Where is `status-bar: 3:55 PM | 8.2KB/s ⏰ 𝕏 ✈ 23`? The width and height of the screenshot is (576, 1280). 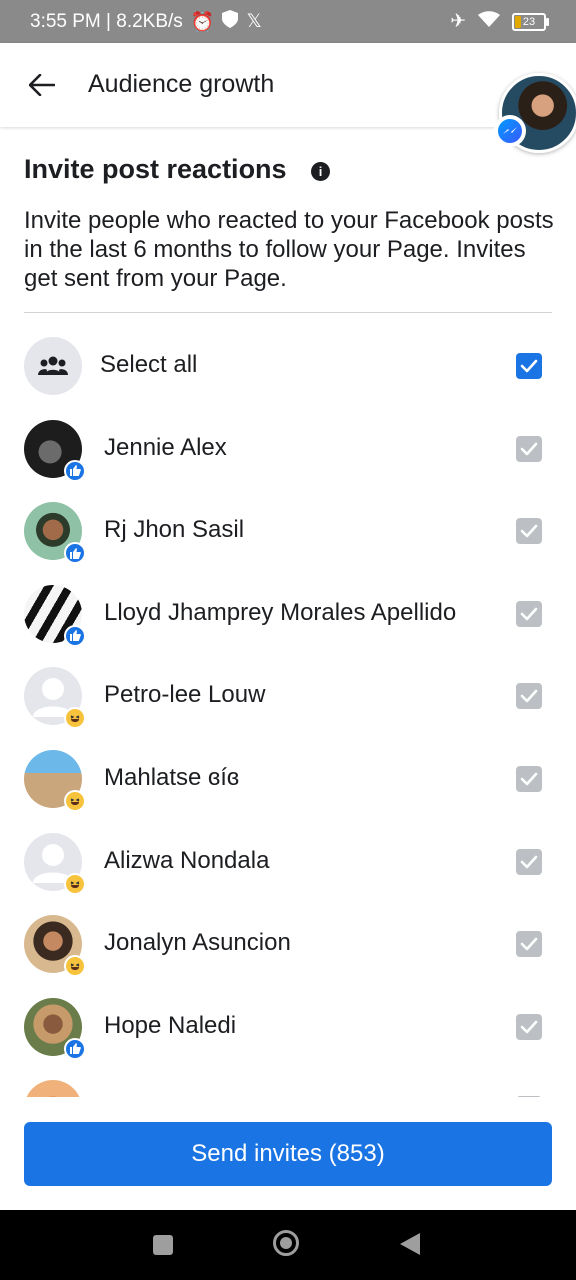 status-bar: 3:55 PM | 8.2KB/s ⏰ 𝕏 ✈ 23 is located at coordinates (288, 21).